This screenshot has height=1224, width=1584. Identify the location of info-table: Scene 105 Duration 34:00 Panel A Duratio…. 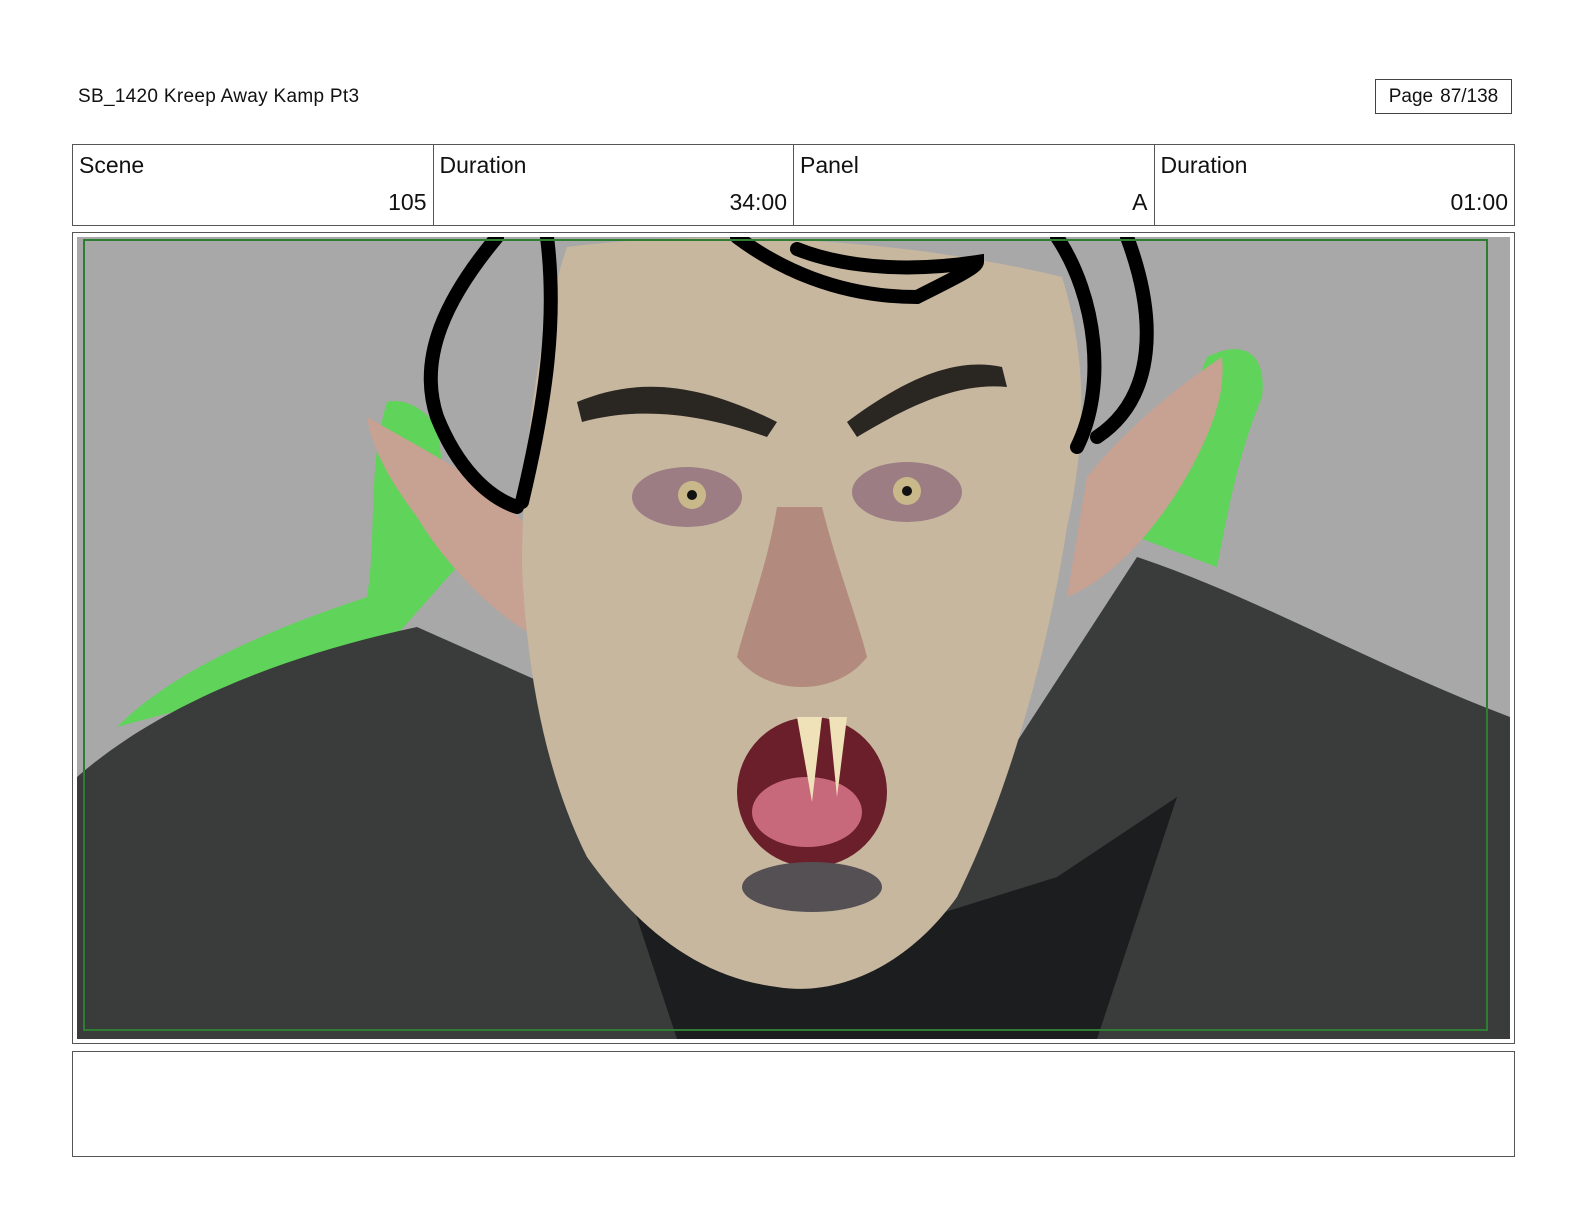
(793, 185).